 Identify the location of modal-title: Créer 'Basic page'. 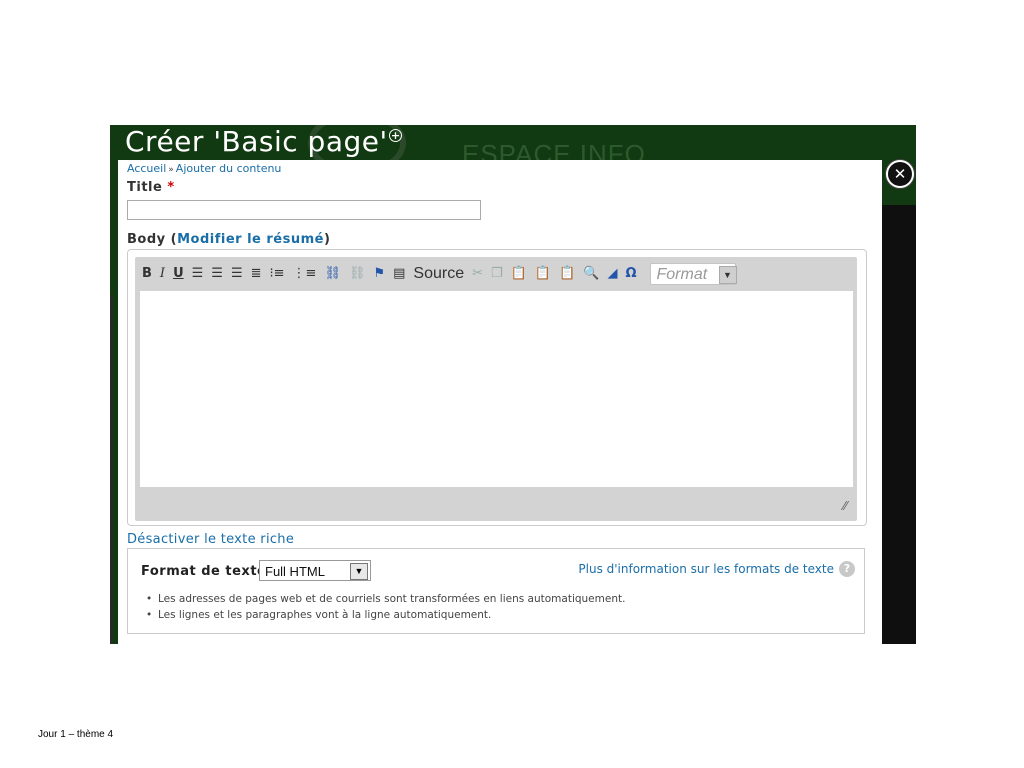
(256, 141).